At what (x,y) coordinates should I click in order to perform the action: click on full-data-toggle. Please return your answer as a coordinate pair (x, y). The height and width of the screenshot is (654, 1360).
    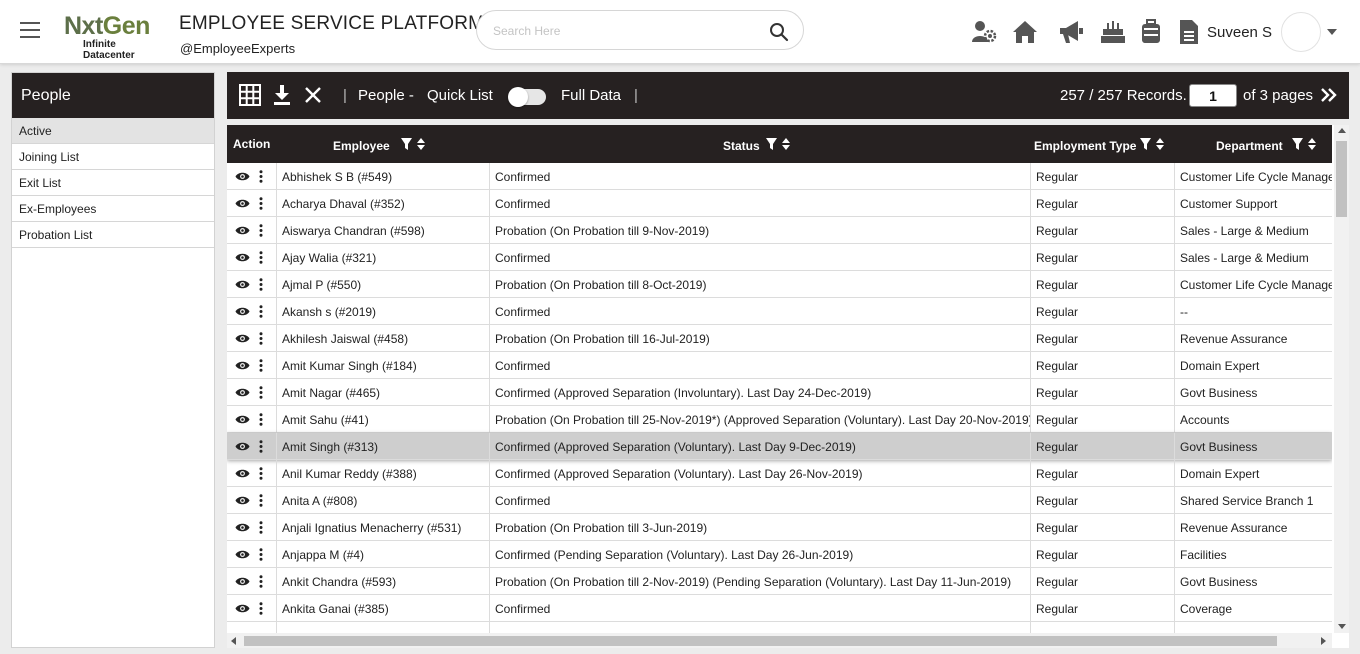
    Looking at the image, I should click on (527, 97).